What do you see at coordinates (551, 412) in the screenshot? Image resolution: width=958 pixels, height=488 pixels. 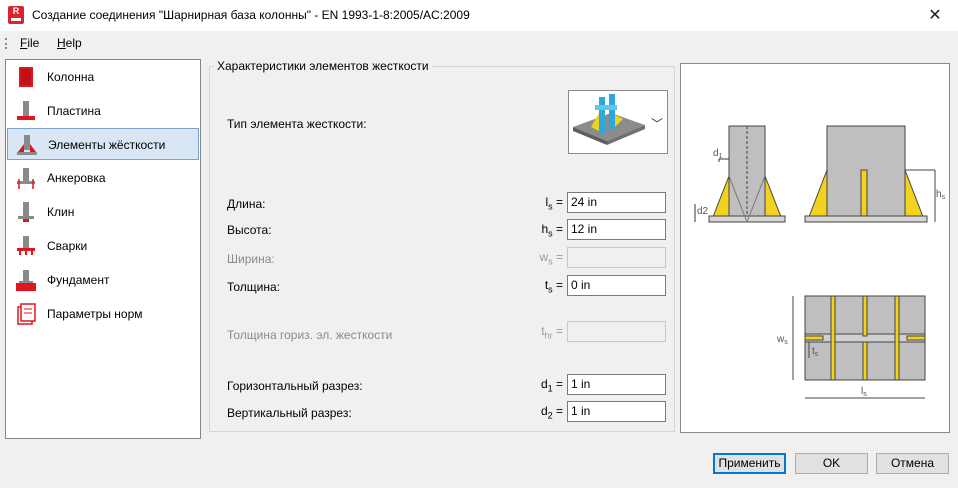 I see `vertical-cut-symbol: d2 =` at bounding box center [551, 412].